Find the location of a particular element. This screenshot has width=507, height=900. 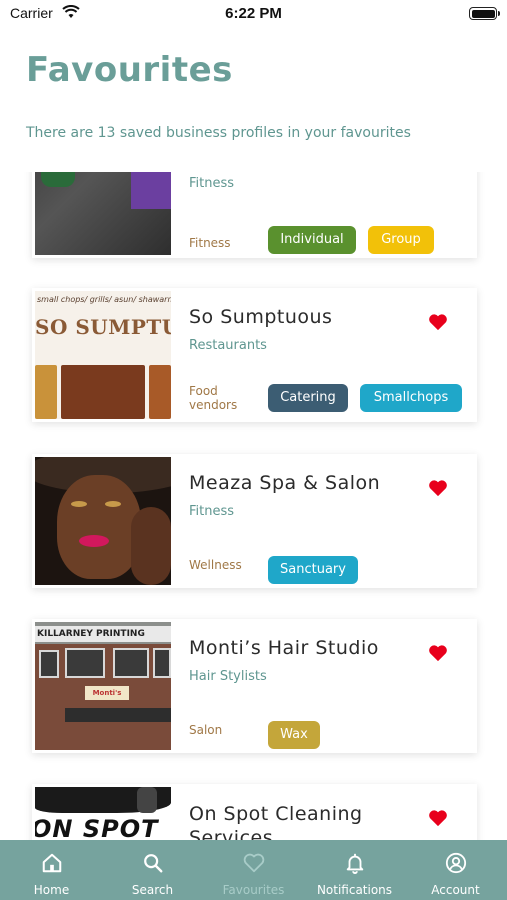

battery-icon is located at coordinates (484, 13).